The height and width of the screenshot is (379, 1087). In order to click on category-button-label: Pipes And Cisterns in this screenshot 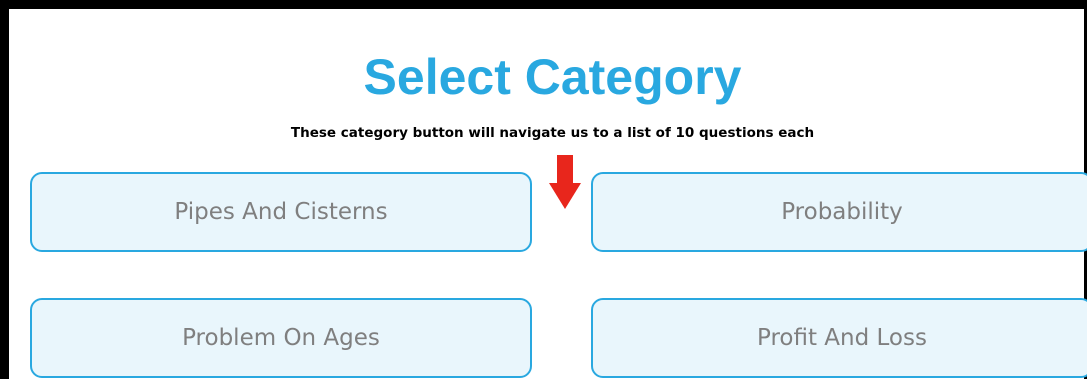, I will do `click(281, 212)`.